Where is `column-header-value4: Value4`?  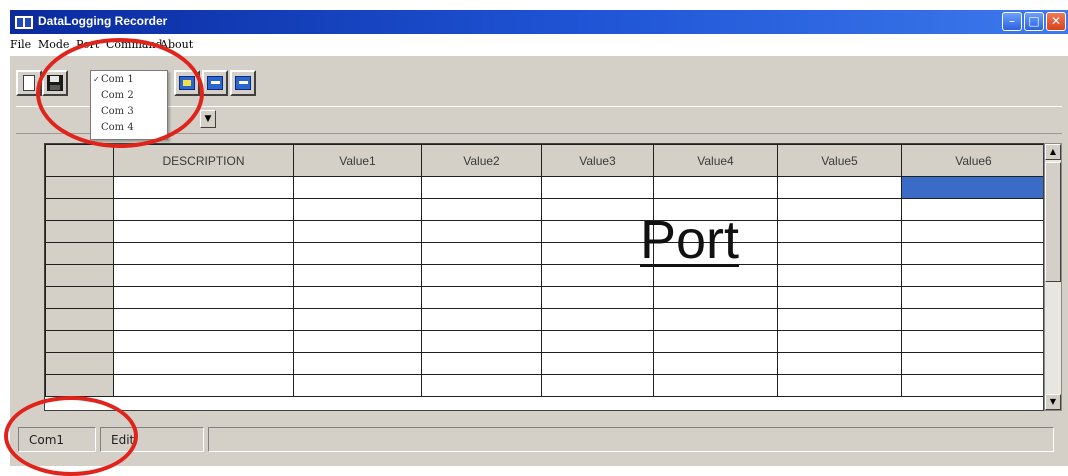 column-header-value4: Value4 is located at coordinates (715, 160).